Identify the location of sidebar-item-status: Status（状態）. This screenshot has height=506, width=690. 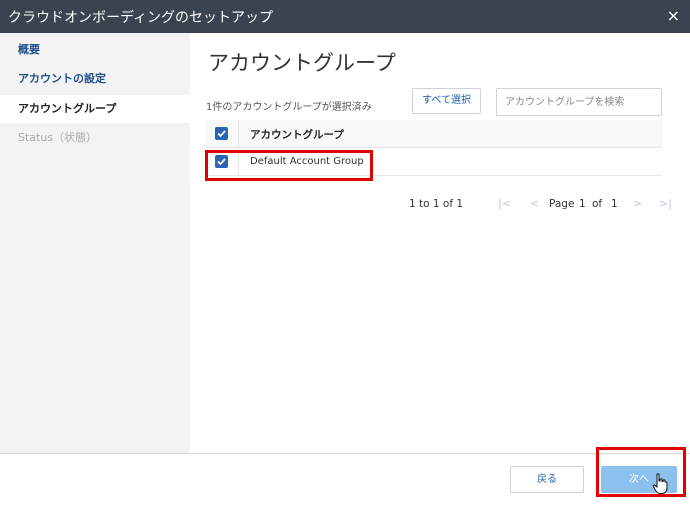
(58, 137).